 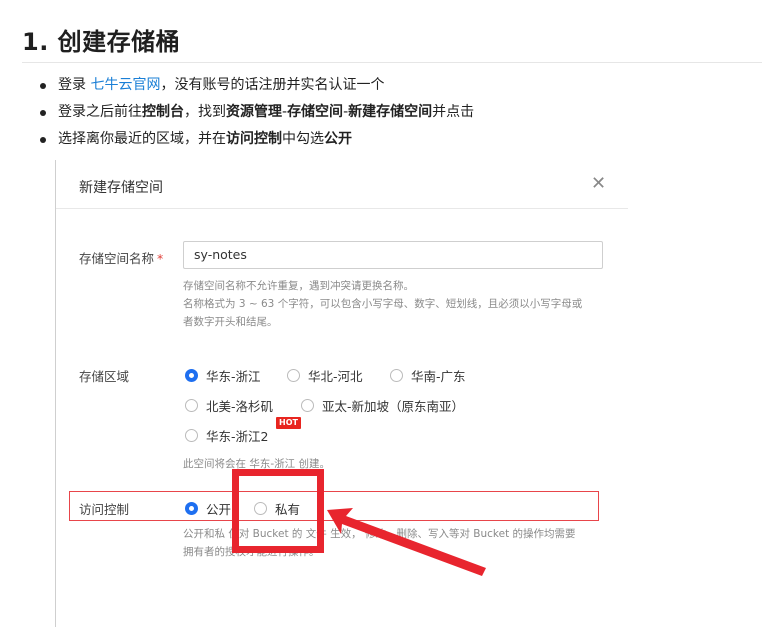 What do you see at coordinates (125, 85) in the screenshot?
I see `qiniu-site-link: 七牛云官网` at bounding box center [125, 85].